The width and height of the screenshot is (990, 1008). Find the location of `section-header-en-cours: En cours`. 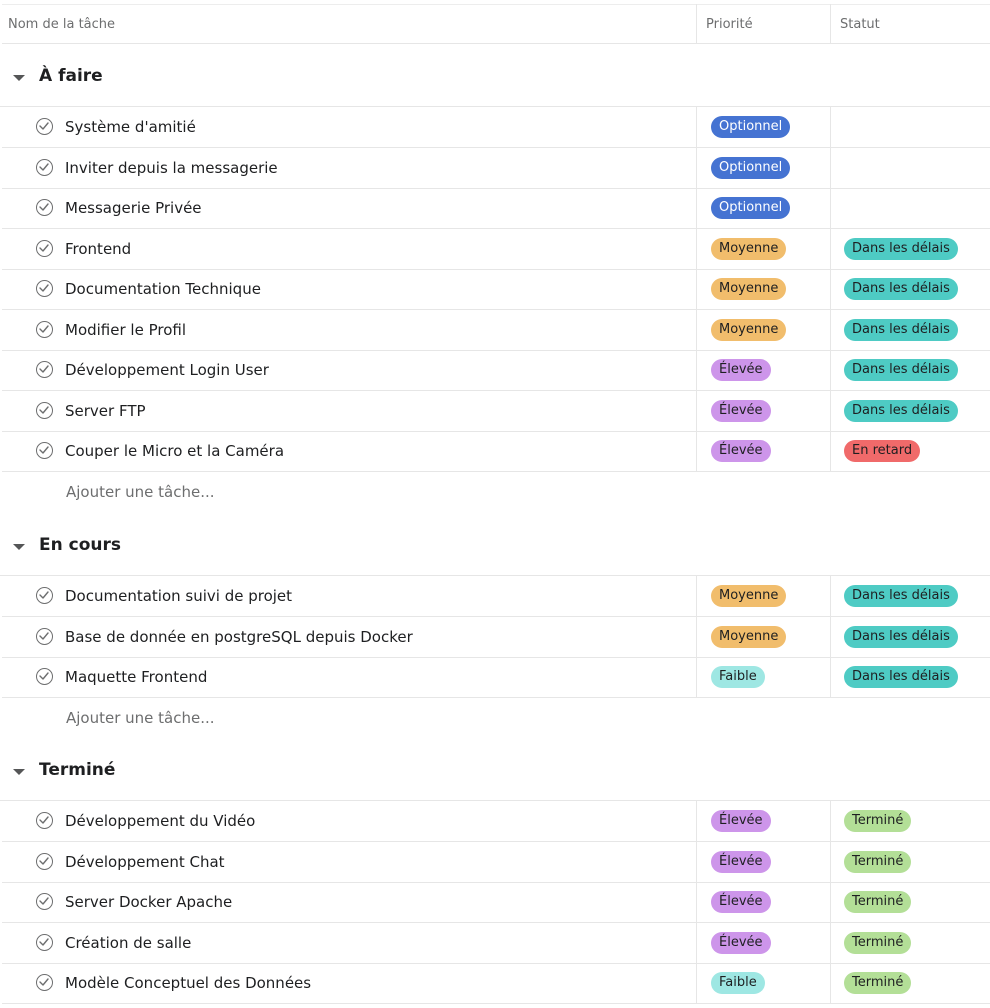

section-header-en-cours: En cours is located at coordinates (495, 545).